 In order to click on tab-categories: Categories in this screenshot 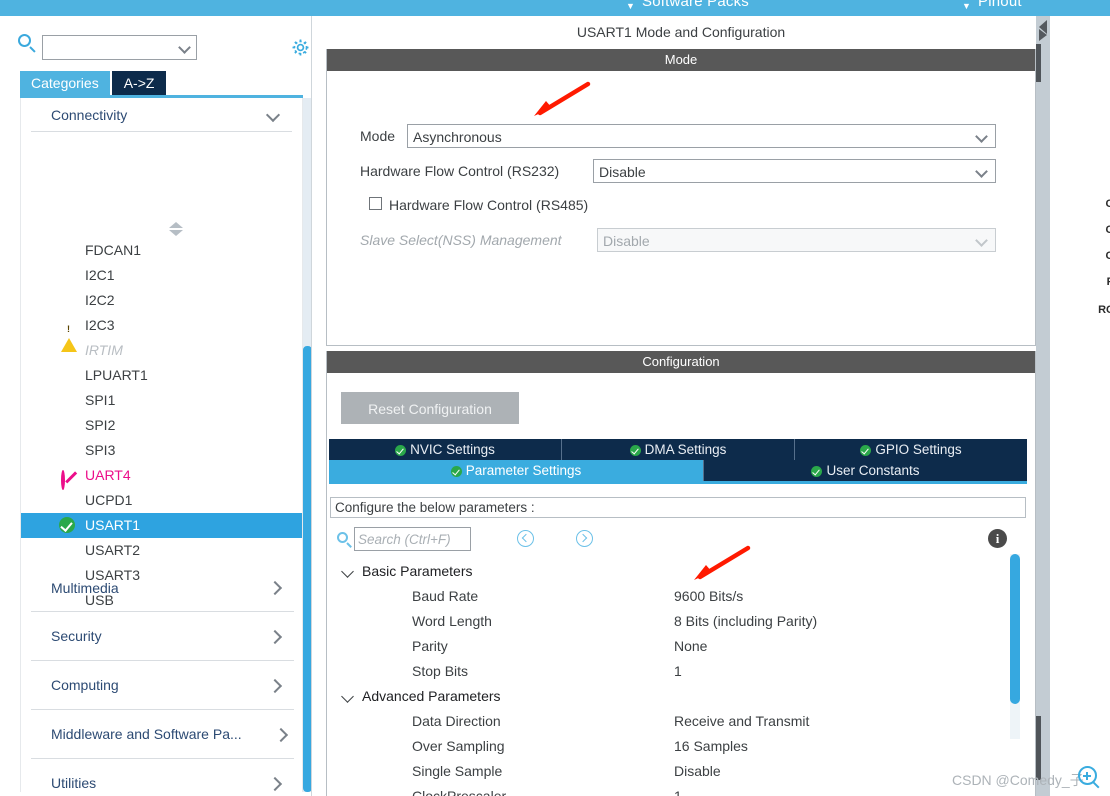, I will do `click(65, 83)`.